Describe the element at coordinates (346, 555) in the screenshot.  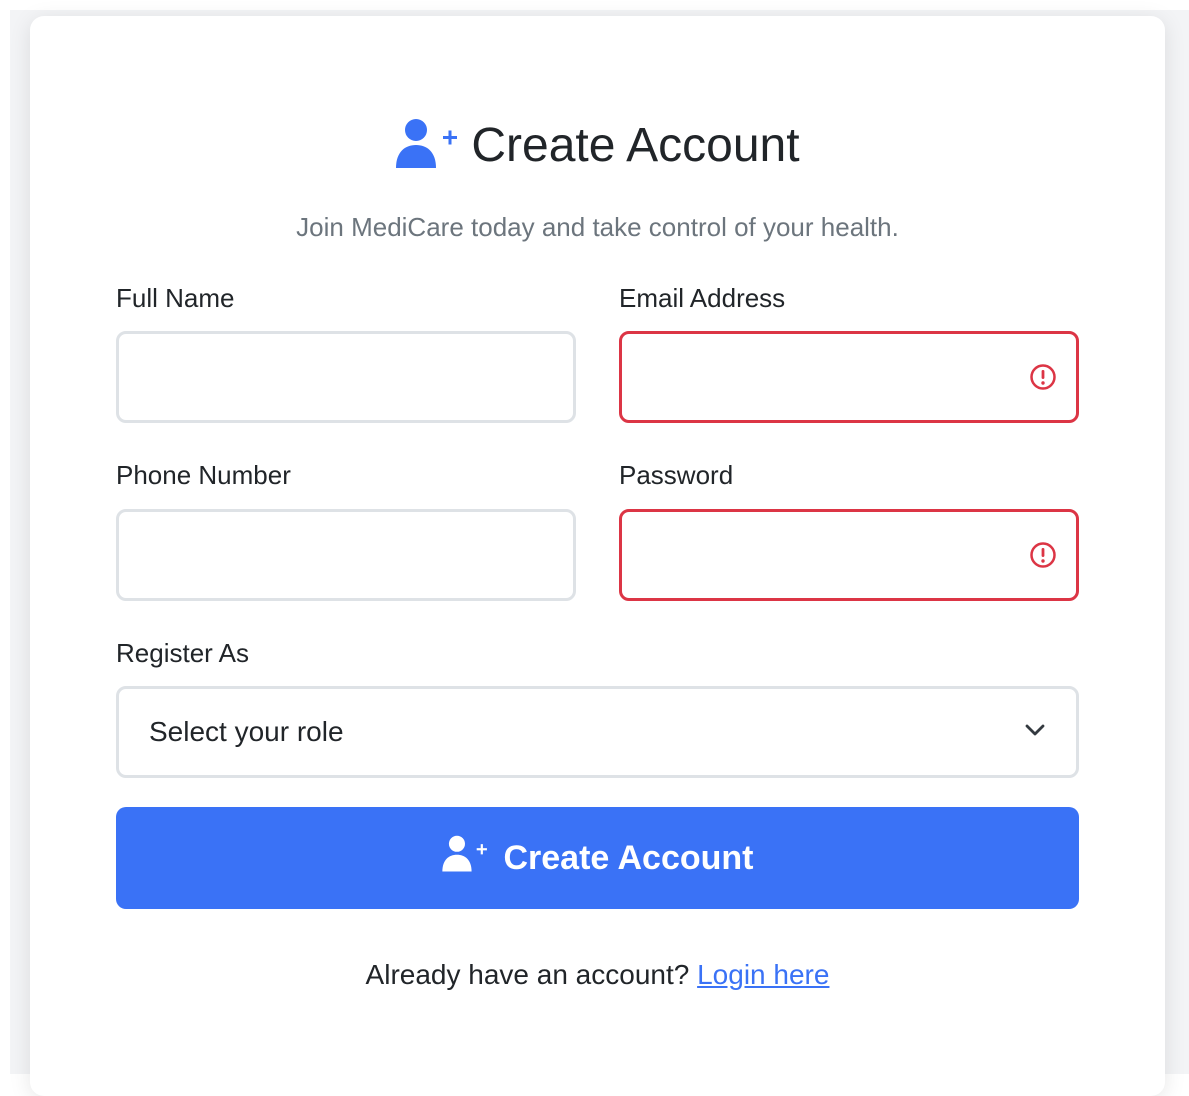
I see `phone-input` at that location.